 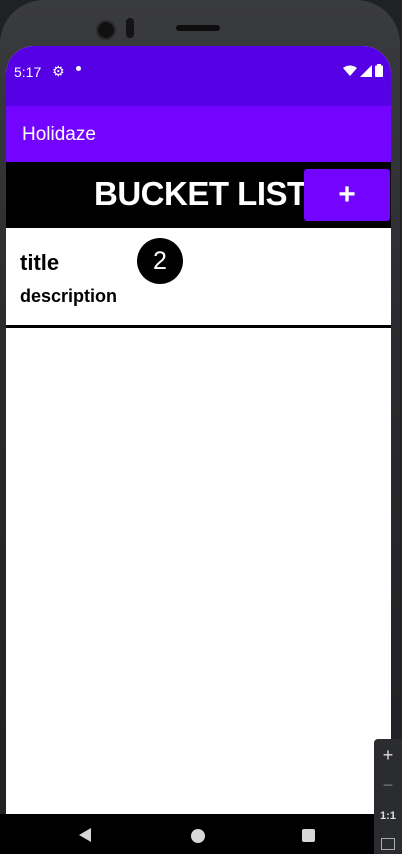 What do you see at coordinates (388, 755) in the screenshot?
I see `zoom-in-button: +` at bounding box center [388, 755].